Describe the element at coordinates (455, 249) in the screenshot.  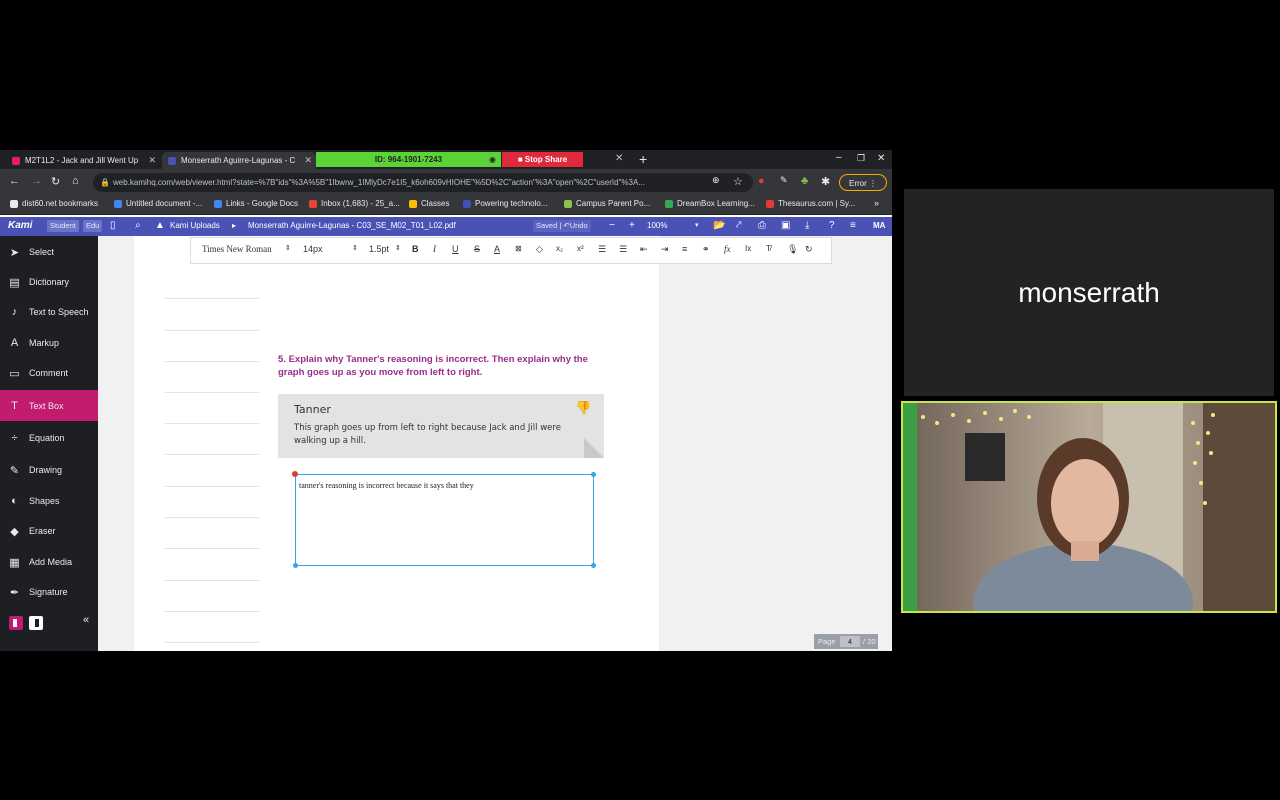
I see `underline-icon: U` at that location.